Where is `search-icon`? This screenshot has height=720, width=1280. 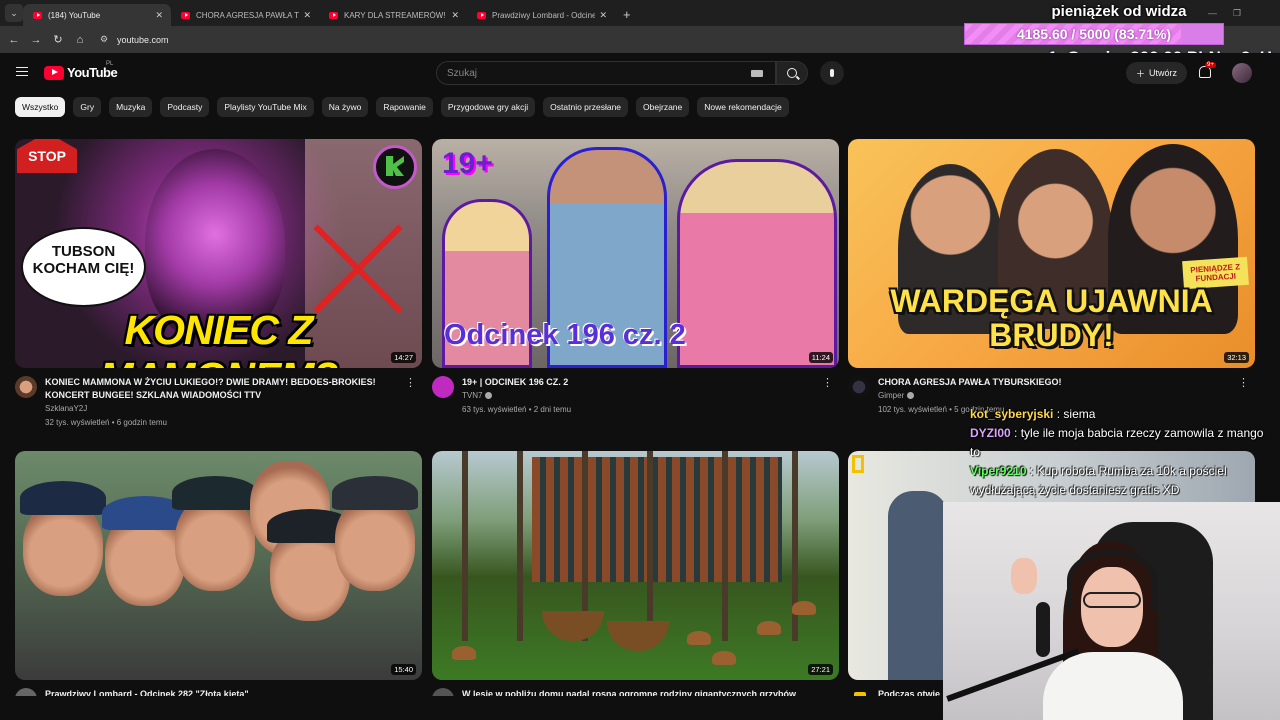 search-icon is located at coordinates (792, 73).